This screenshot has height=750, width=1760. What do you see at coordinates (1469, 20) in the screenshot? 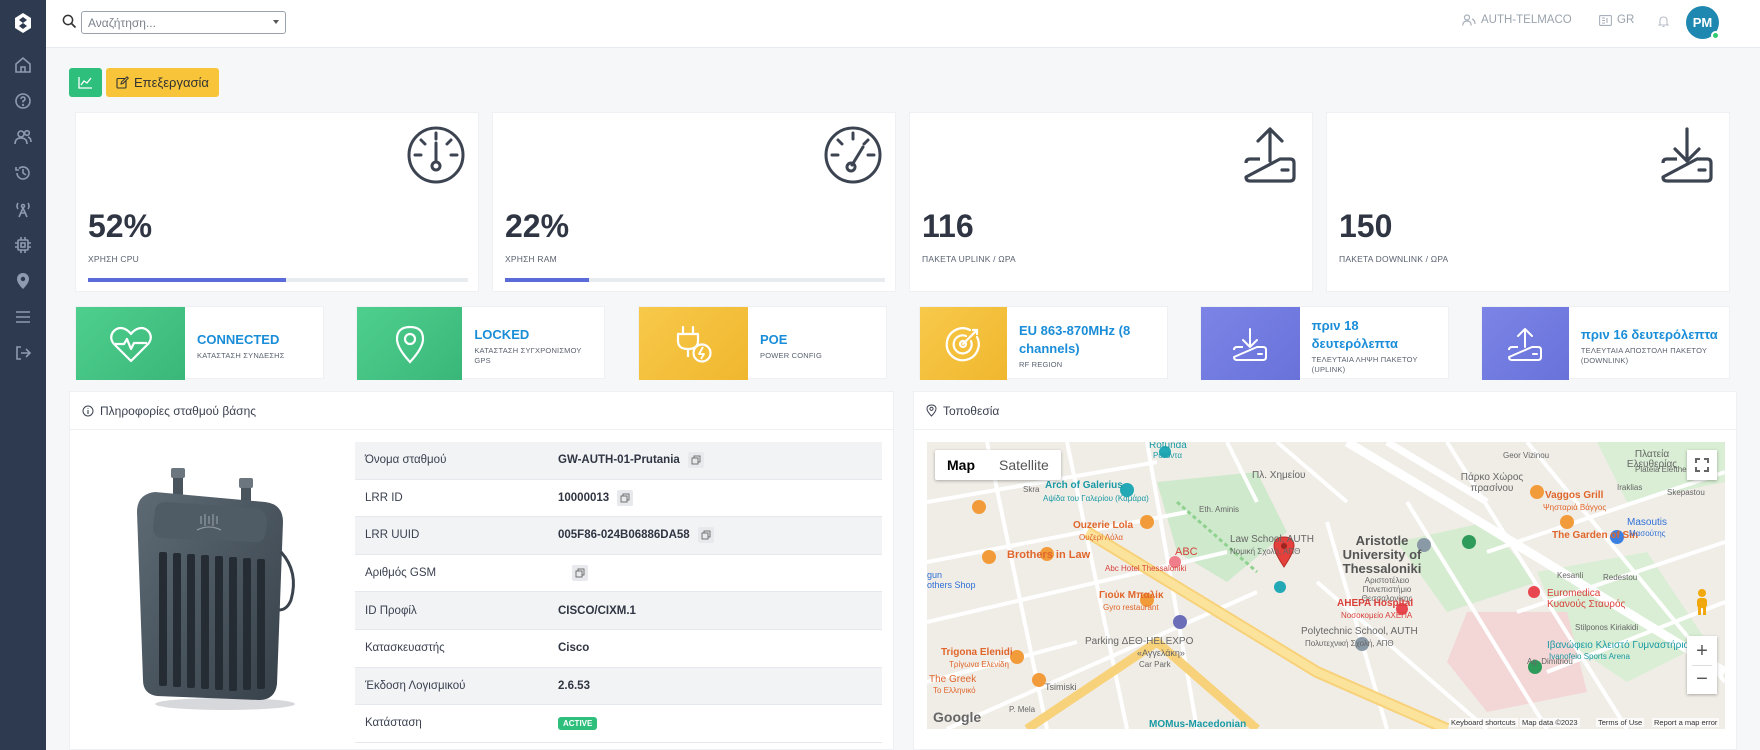
I see `users-icon` at bounding box center [1469, 20].